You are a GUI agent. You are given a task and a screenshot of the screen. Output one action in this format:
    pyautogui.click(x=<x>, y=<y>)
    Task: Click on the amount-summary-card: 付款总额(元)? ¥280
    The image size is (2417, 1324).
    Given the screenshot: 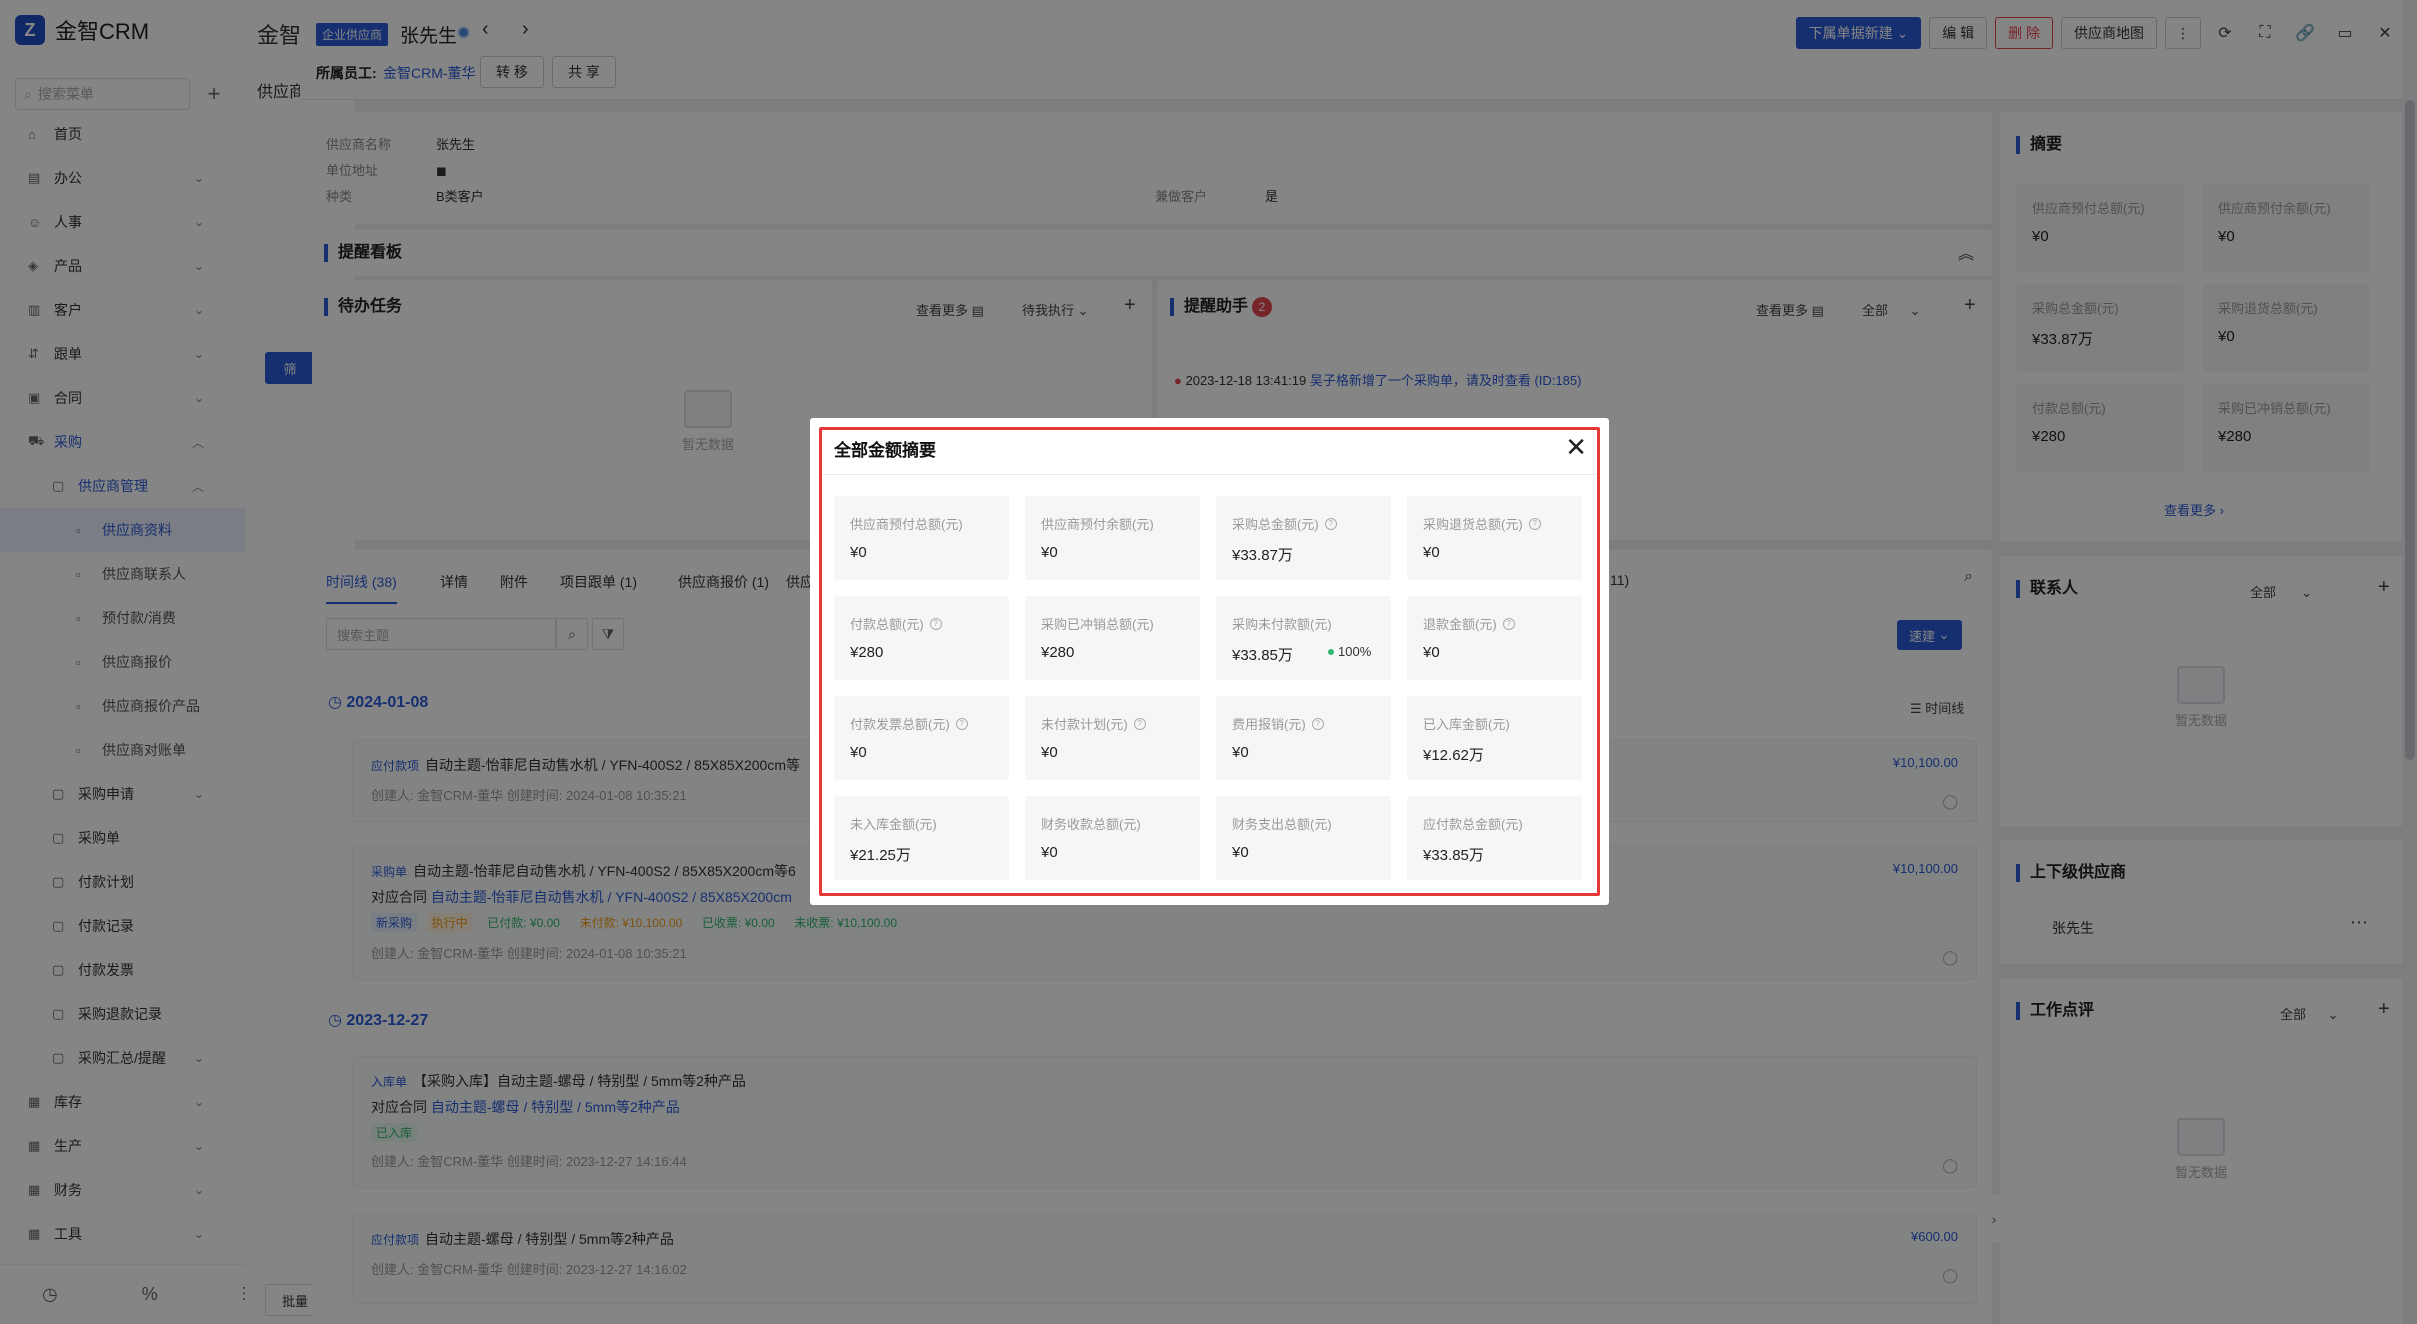 What is the action you would take?
    pyautogui.click(x=921, y=638)
    